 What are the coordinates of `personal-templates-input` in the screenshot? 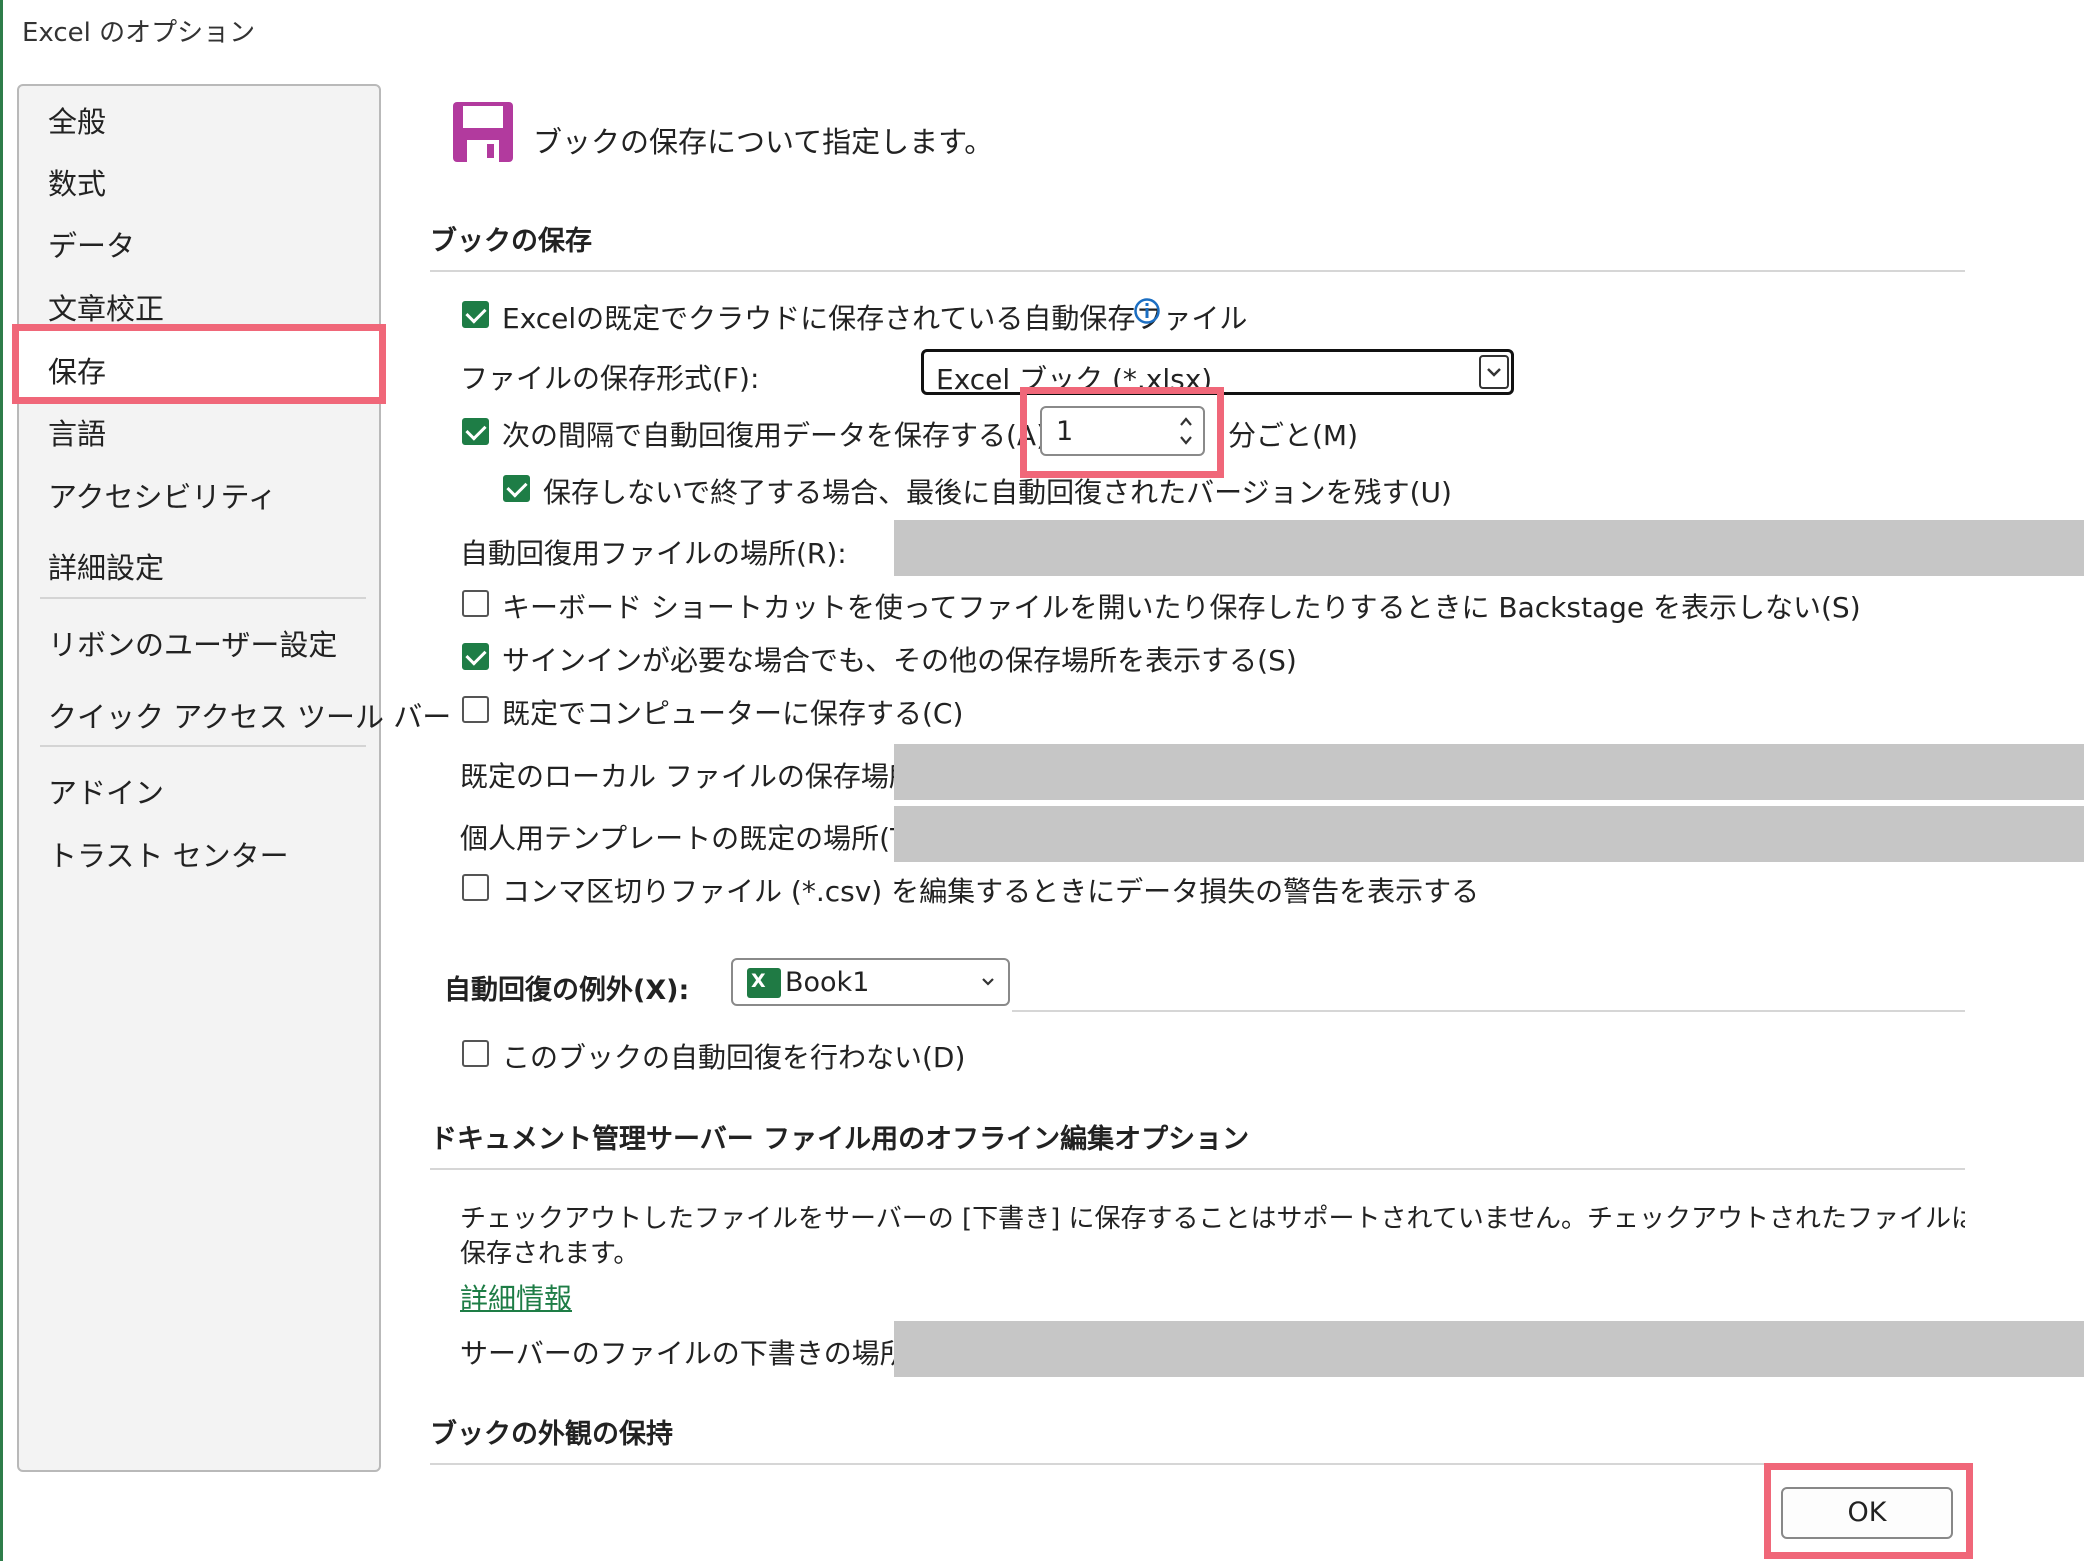 It's located at (1489, 834).